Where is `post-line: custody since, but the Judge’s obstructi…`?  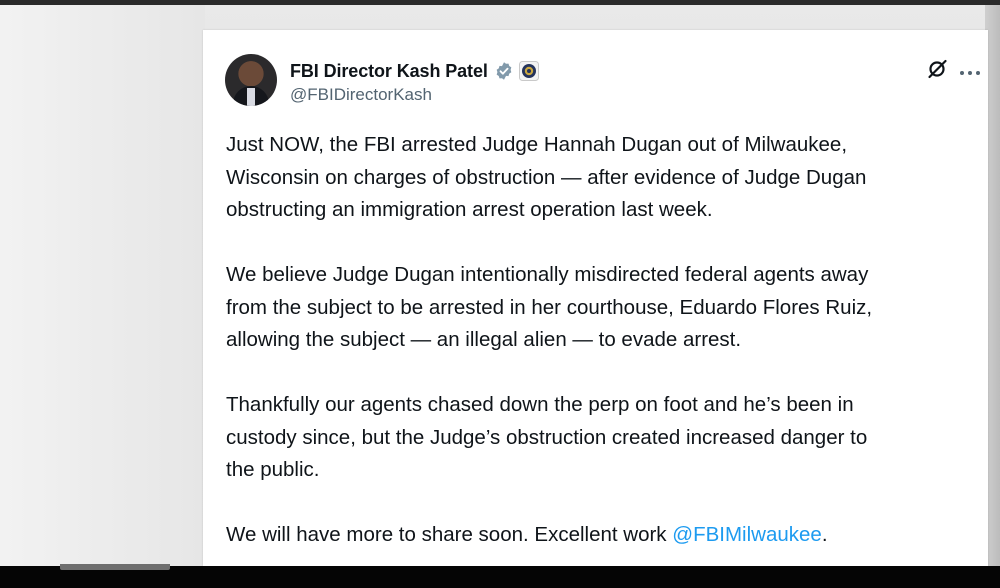
post-line: custody since, but the Judge’s obstructi… is located at coordinates (547, 437).